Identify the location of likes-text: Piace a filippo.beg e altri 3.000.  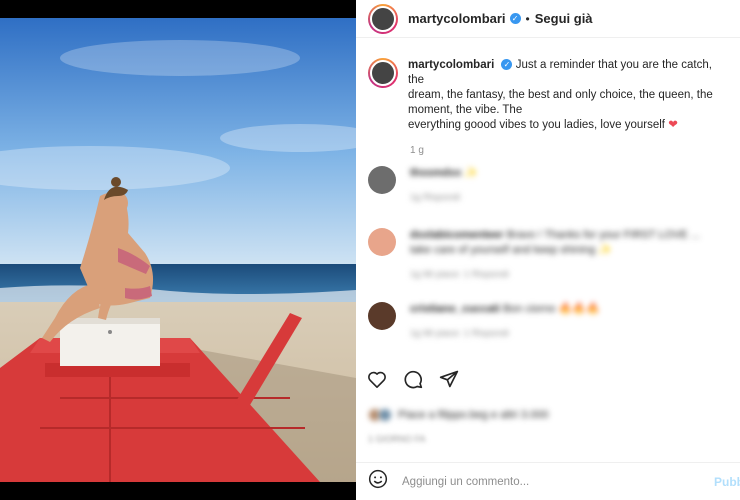
(473, 415).